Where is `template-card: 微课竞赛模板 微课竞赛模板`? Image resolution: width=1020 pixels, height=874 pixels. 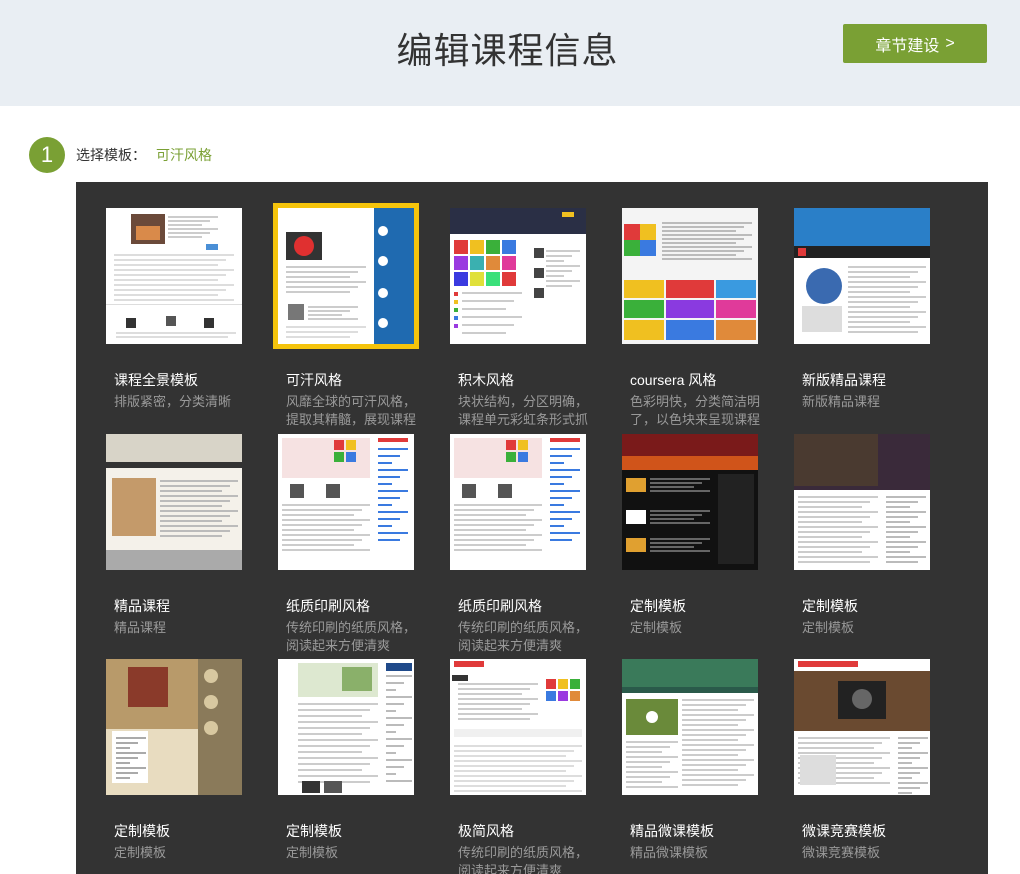 template-card: 微课竞赛模板 微课竞赛模板 is located at coordinates (847, 753).